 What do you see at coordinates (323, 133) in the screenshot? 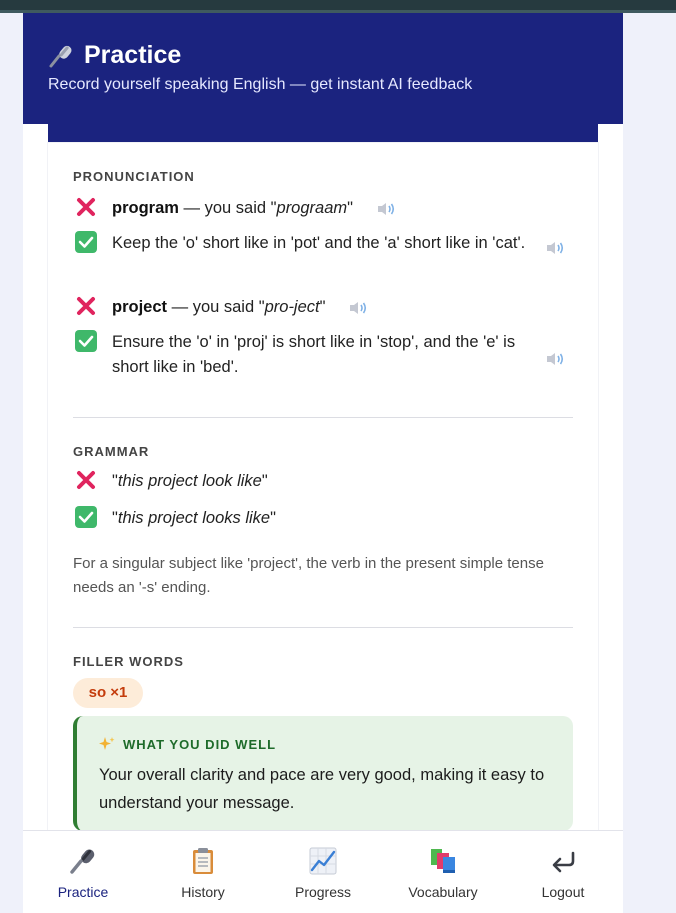
I see `header-extension` at bounding box center [323, 133].